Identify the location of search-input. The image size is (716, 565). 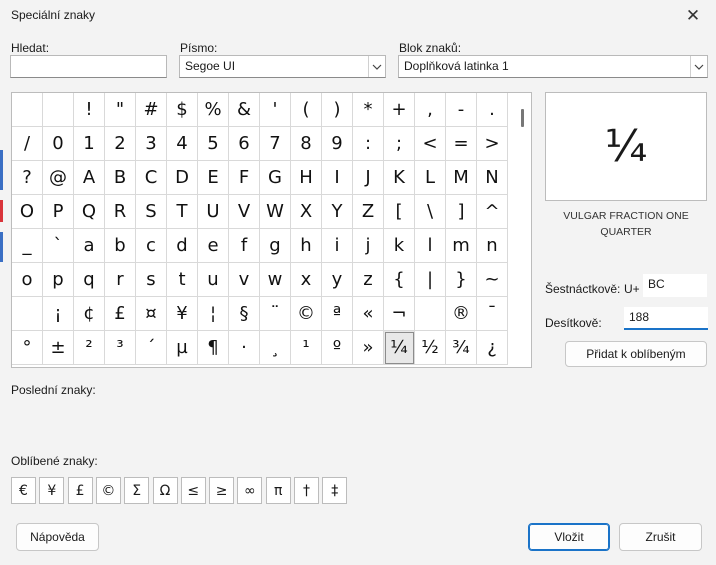
(88, 66).